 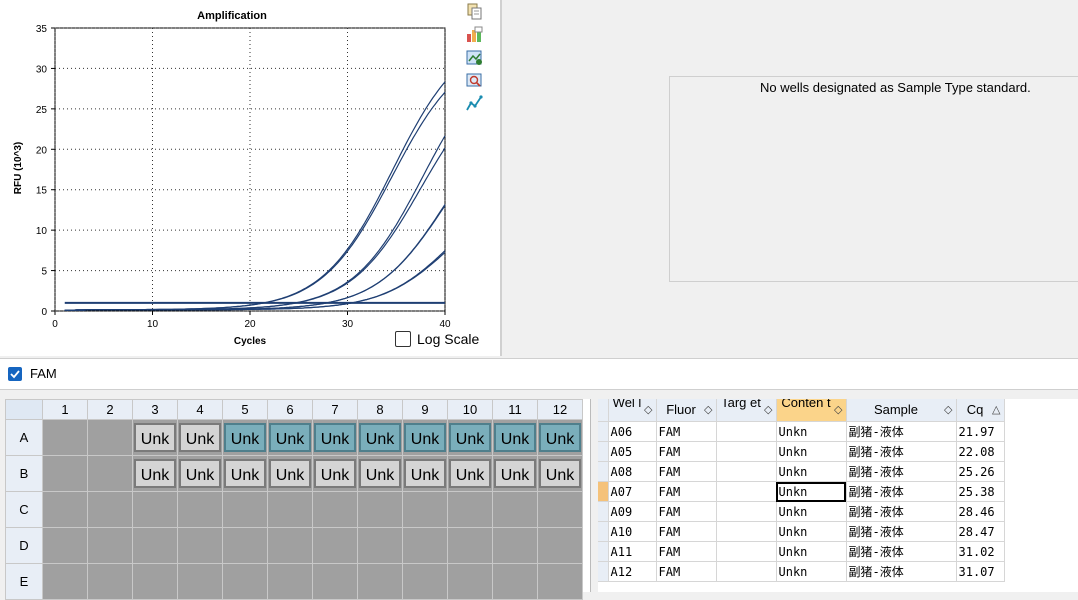 What do you see at coordinates (425, 509) in the screenshot?
I see `plate-well-C9` at bounding box center [425, 509].